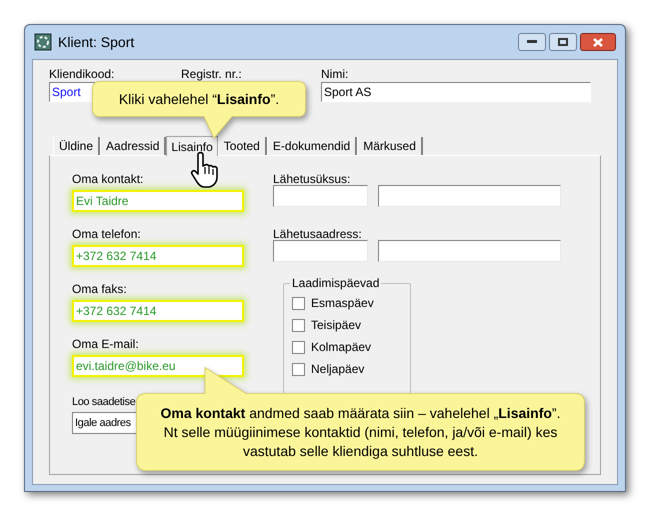  Describe the element at coordinates (311, 179) in the screenshot. I see `field-label: Lähetusüksus:` at that location.